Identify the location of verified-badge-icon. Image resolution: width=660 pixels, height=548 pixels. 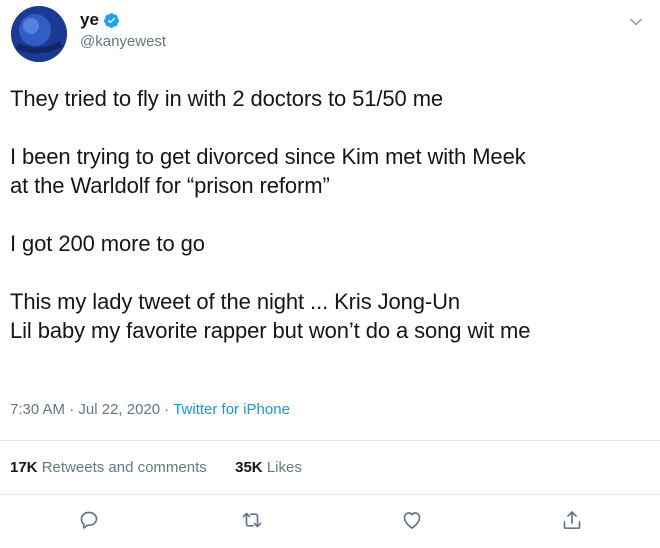
(111, 20).